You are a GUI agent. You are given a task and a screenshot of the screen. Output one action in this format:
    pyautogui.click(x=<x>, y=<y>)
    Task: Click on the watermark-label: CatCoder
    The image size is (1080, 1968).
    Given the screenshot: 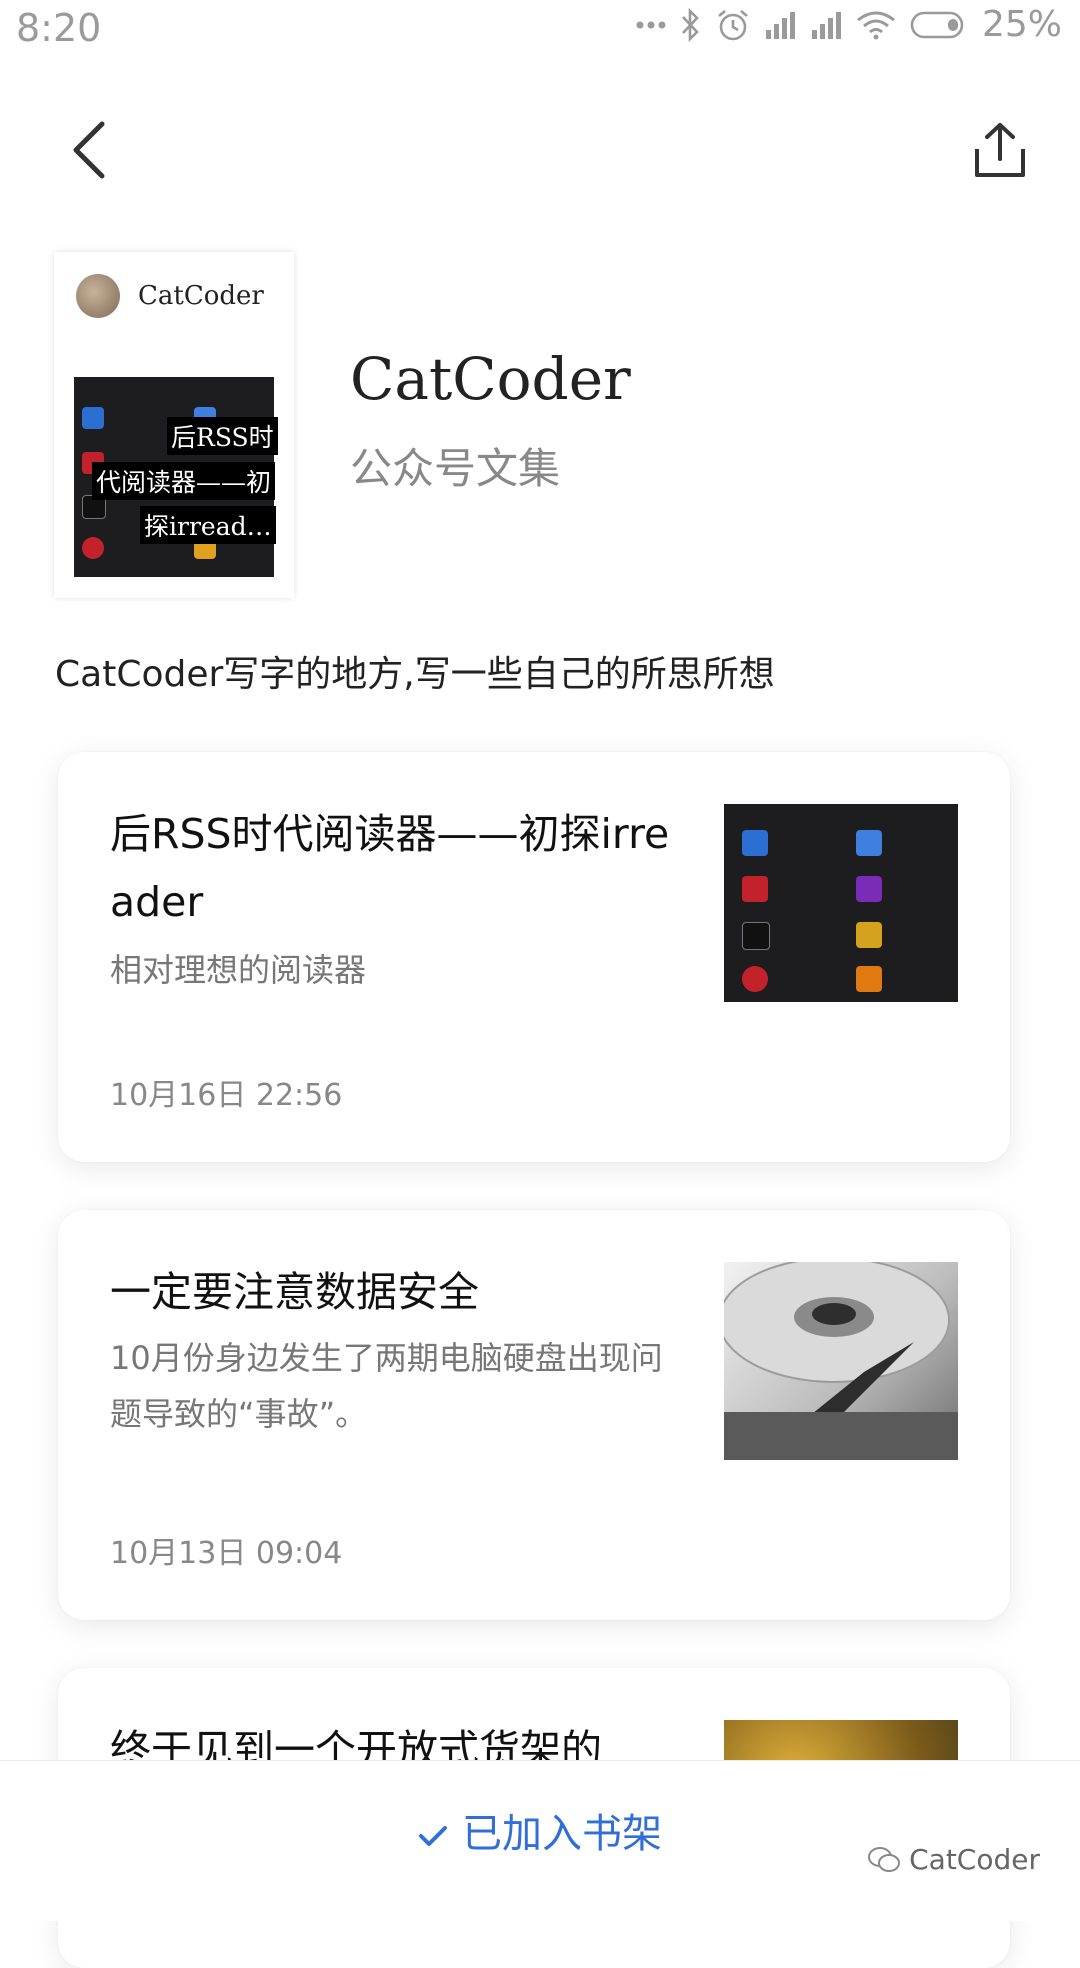 What is the action you would take?
    pyautogui.click(x=974, y=1859)
    